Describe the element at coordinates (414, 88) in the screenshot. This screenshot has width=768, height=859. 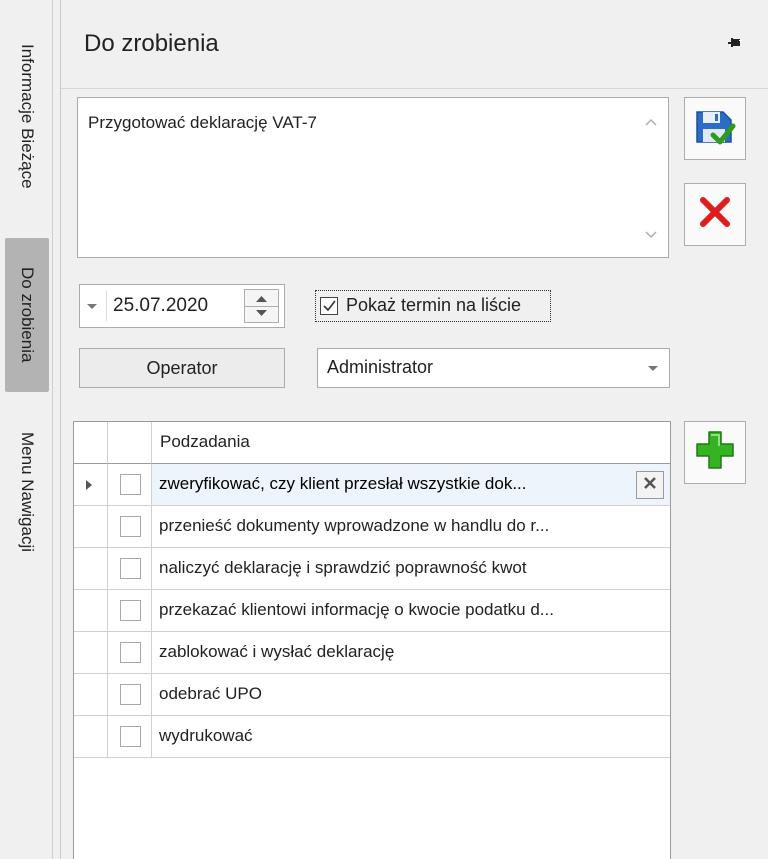
I see `header-divider` at that location.